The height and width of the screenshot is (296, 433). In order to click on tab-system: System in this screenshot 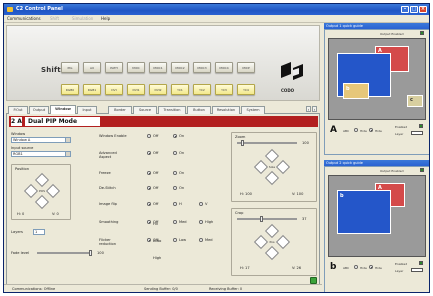, I will do `click(253, 110)`.